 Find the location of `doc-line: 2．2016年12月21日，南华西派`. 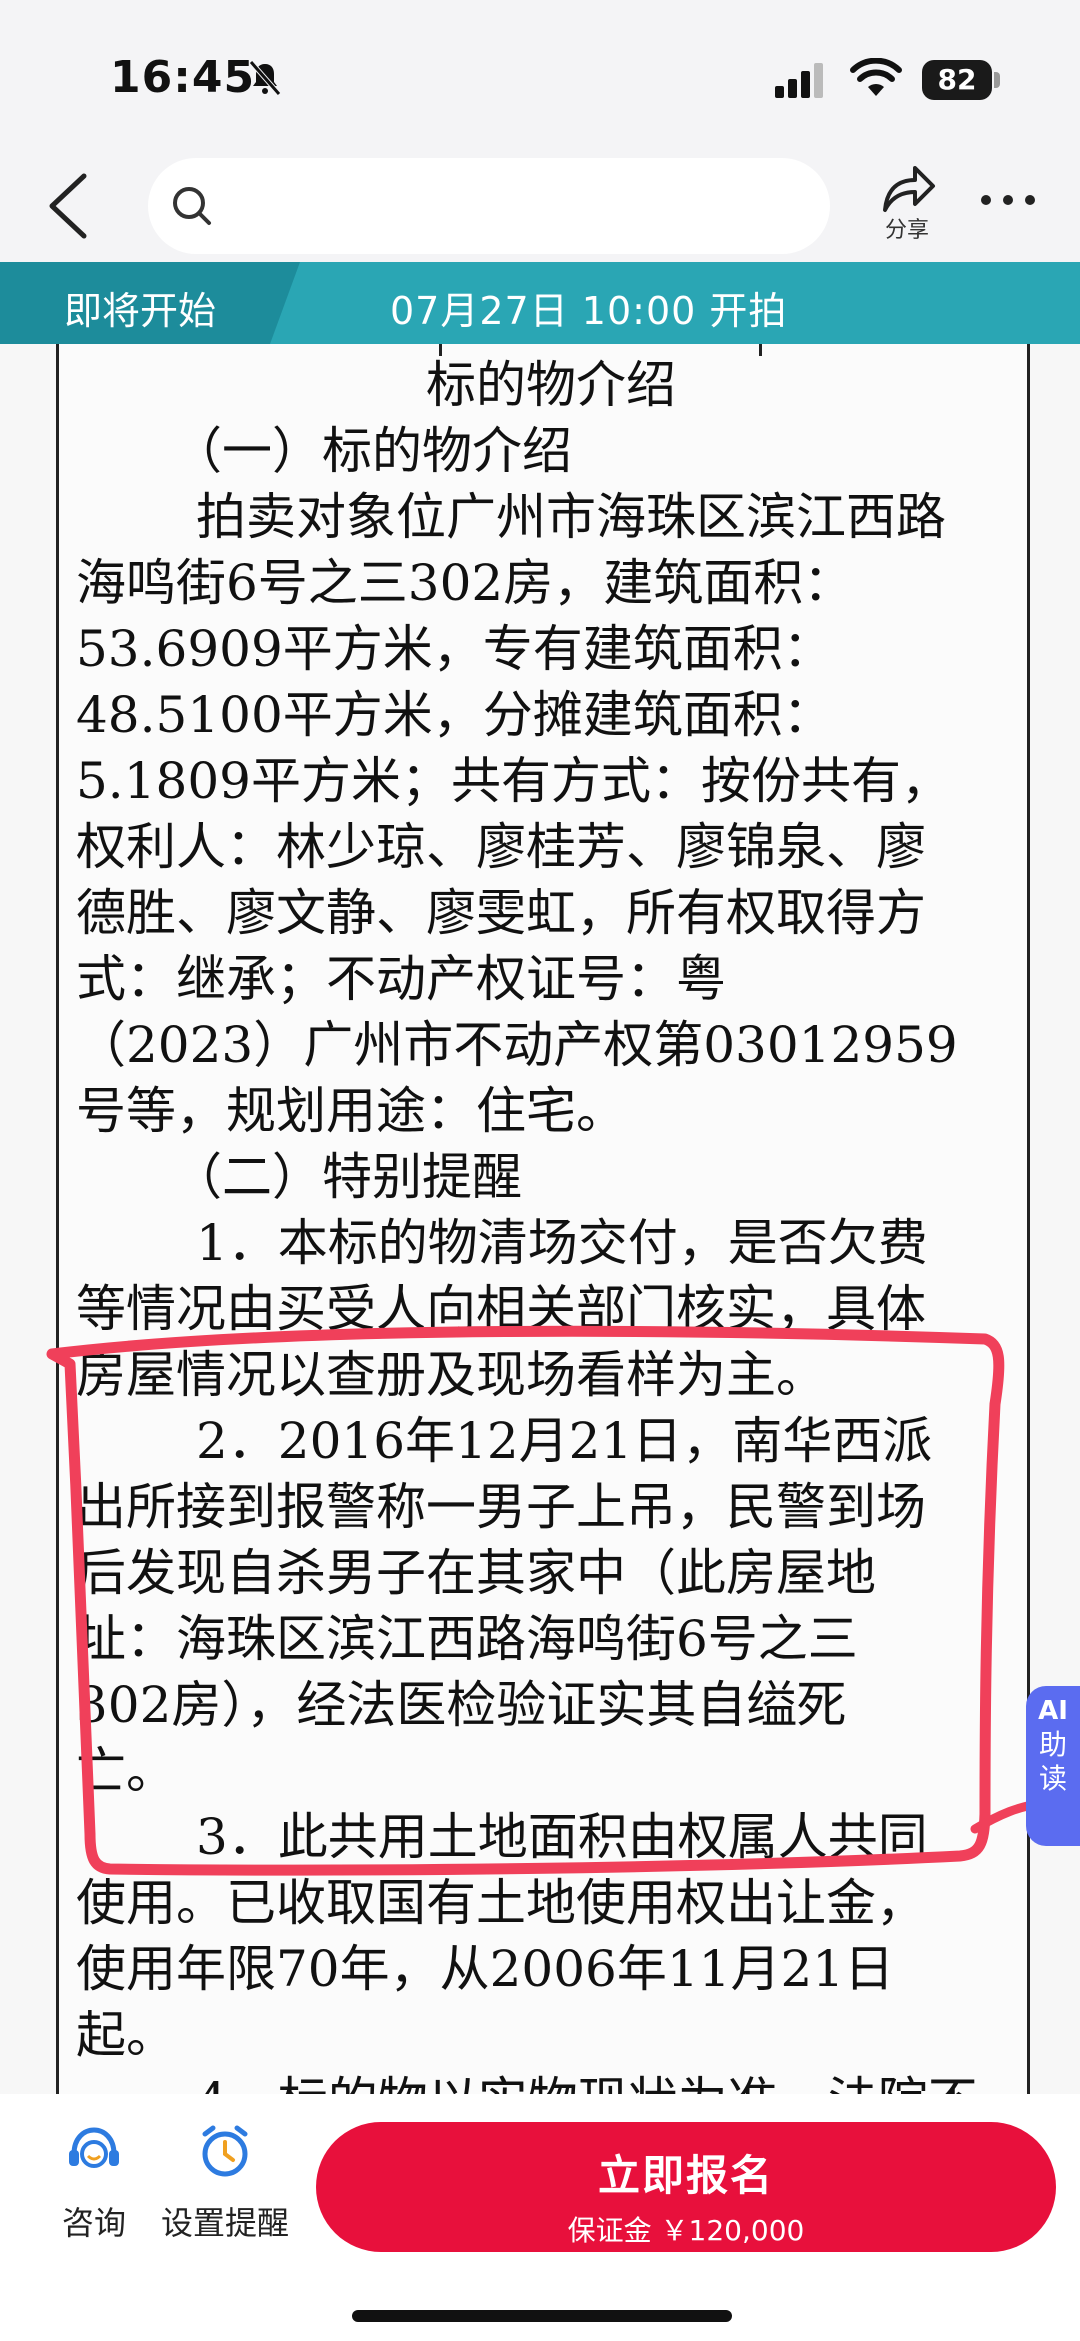

doc-line: 2．2016年12月21日，南华西派 is located at coordinates (564, 1441).